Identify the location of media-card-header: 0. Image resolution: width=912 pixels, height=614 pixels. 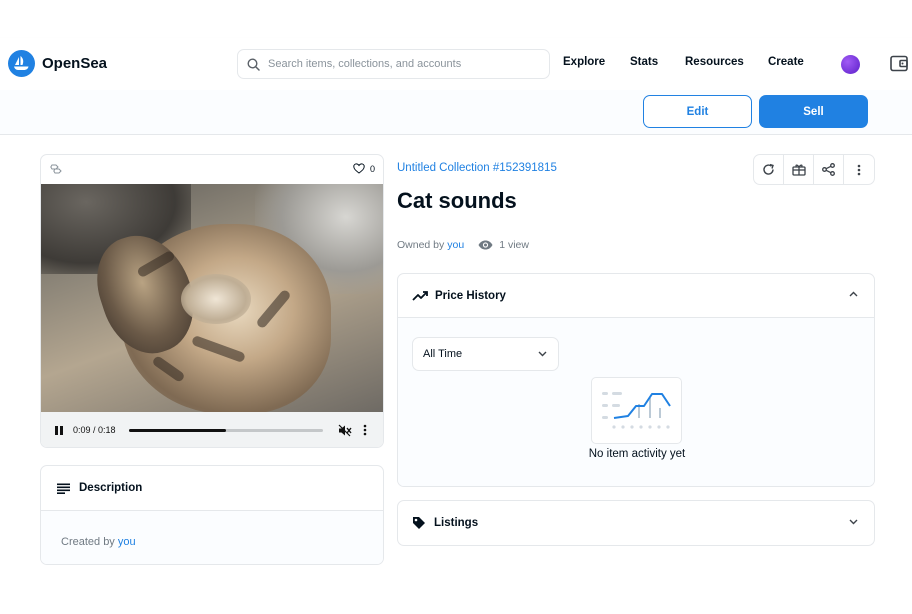
(212, 169).